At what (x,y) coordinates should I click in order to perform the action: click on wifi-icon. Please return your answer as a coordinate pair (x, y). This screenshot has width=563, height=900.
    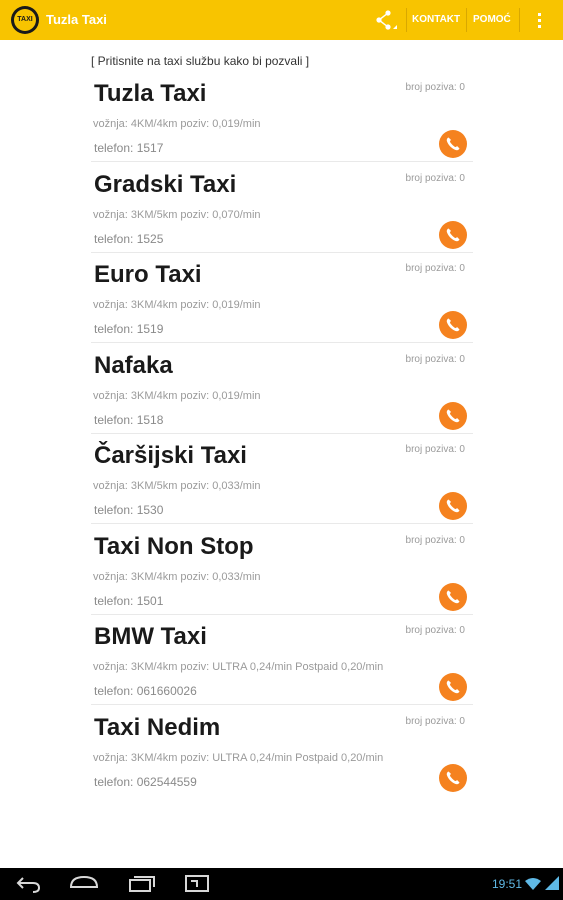
    Looking at the image, I should click on (533, 886).